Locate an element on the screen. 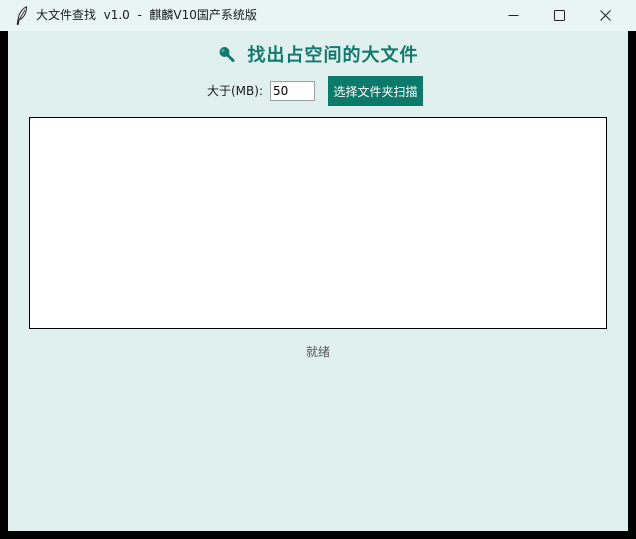 This screenshot has width=636, height=539. minimize-button is located at coordinates (513, 15).